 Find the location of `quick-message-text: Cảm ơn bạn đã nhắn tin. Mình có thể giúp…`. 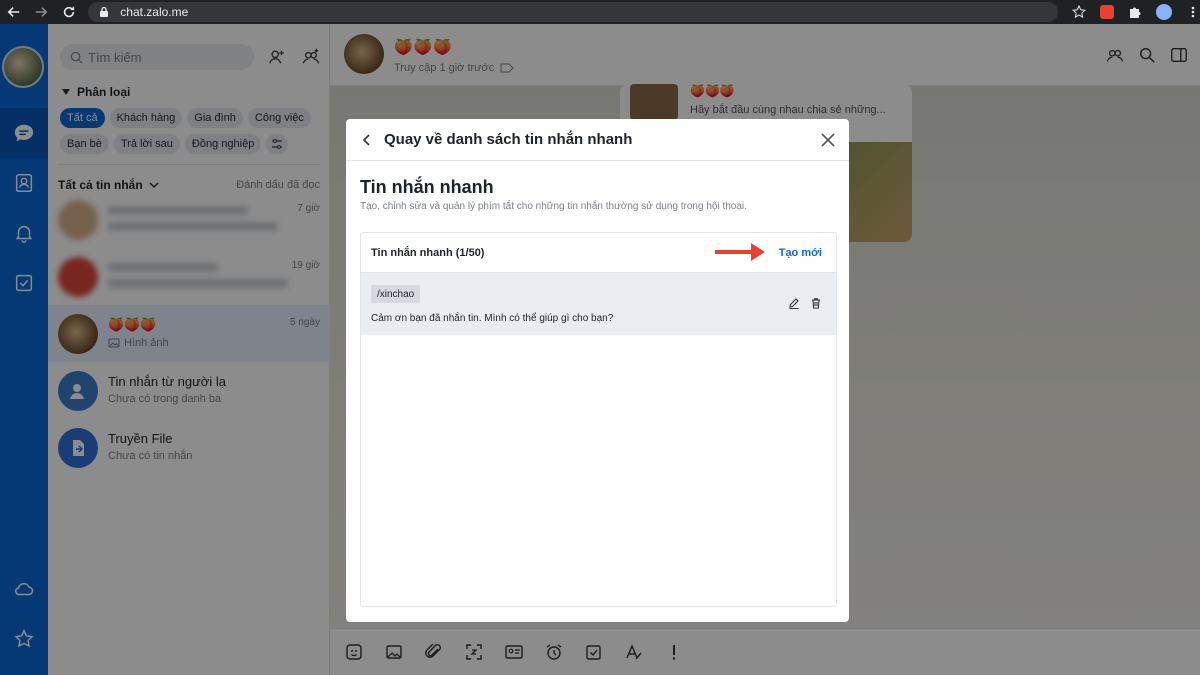

quick-message-text: Cảm ơn bạn đã nhắn tin. Mình có thể giúp… is located at coordinates (492, 318).